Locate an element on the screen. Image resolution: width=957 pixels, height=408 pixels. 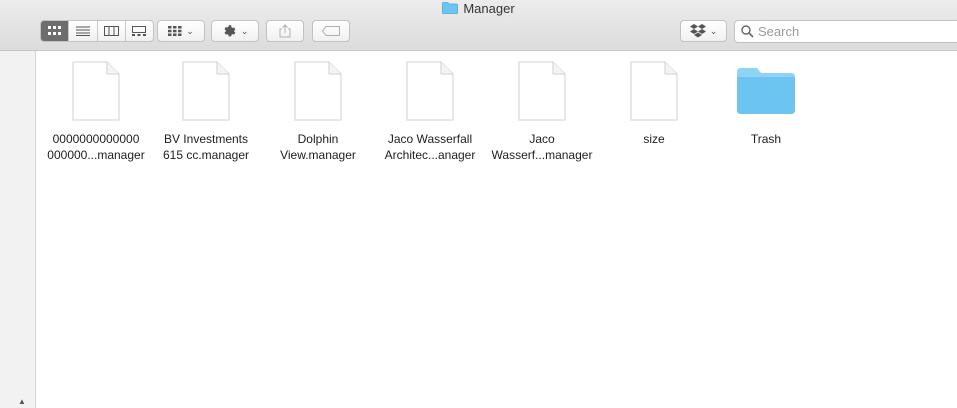
tags-button is located at coordinates (331, 31).